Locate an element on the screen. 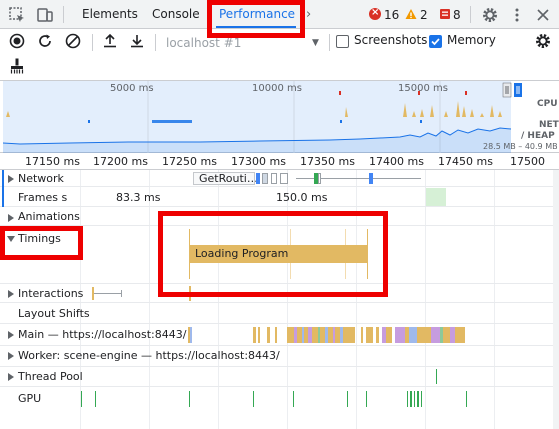  upload-icon is located at coordinates (110, 41).